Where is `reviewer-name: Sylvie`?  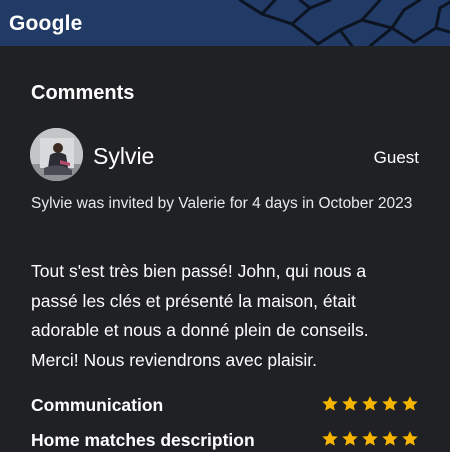
reviewer-name: Sylvie is located at coordinates (124, 156).